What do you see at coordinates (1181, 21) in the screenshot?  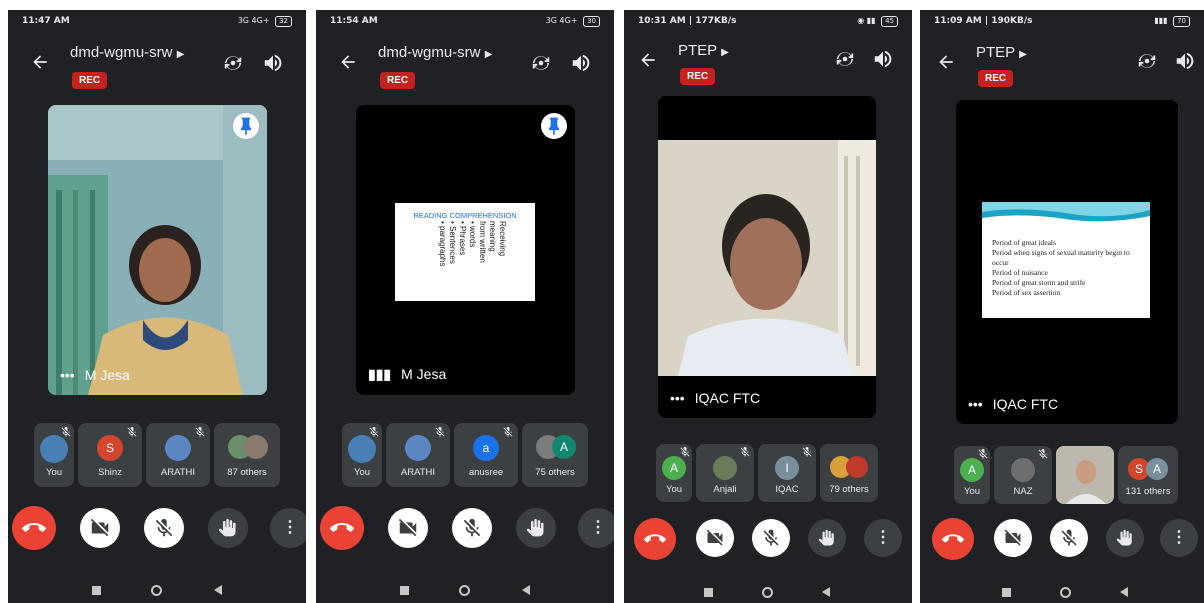 I see `battery-icon: 70` at bounding box center [1181, 21].